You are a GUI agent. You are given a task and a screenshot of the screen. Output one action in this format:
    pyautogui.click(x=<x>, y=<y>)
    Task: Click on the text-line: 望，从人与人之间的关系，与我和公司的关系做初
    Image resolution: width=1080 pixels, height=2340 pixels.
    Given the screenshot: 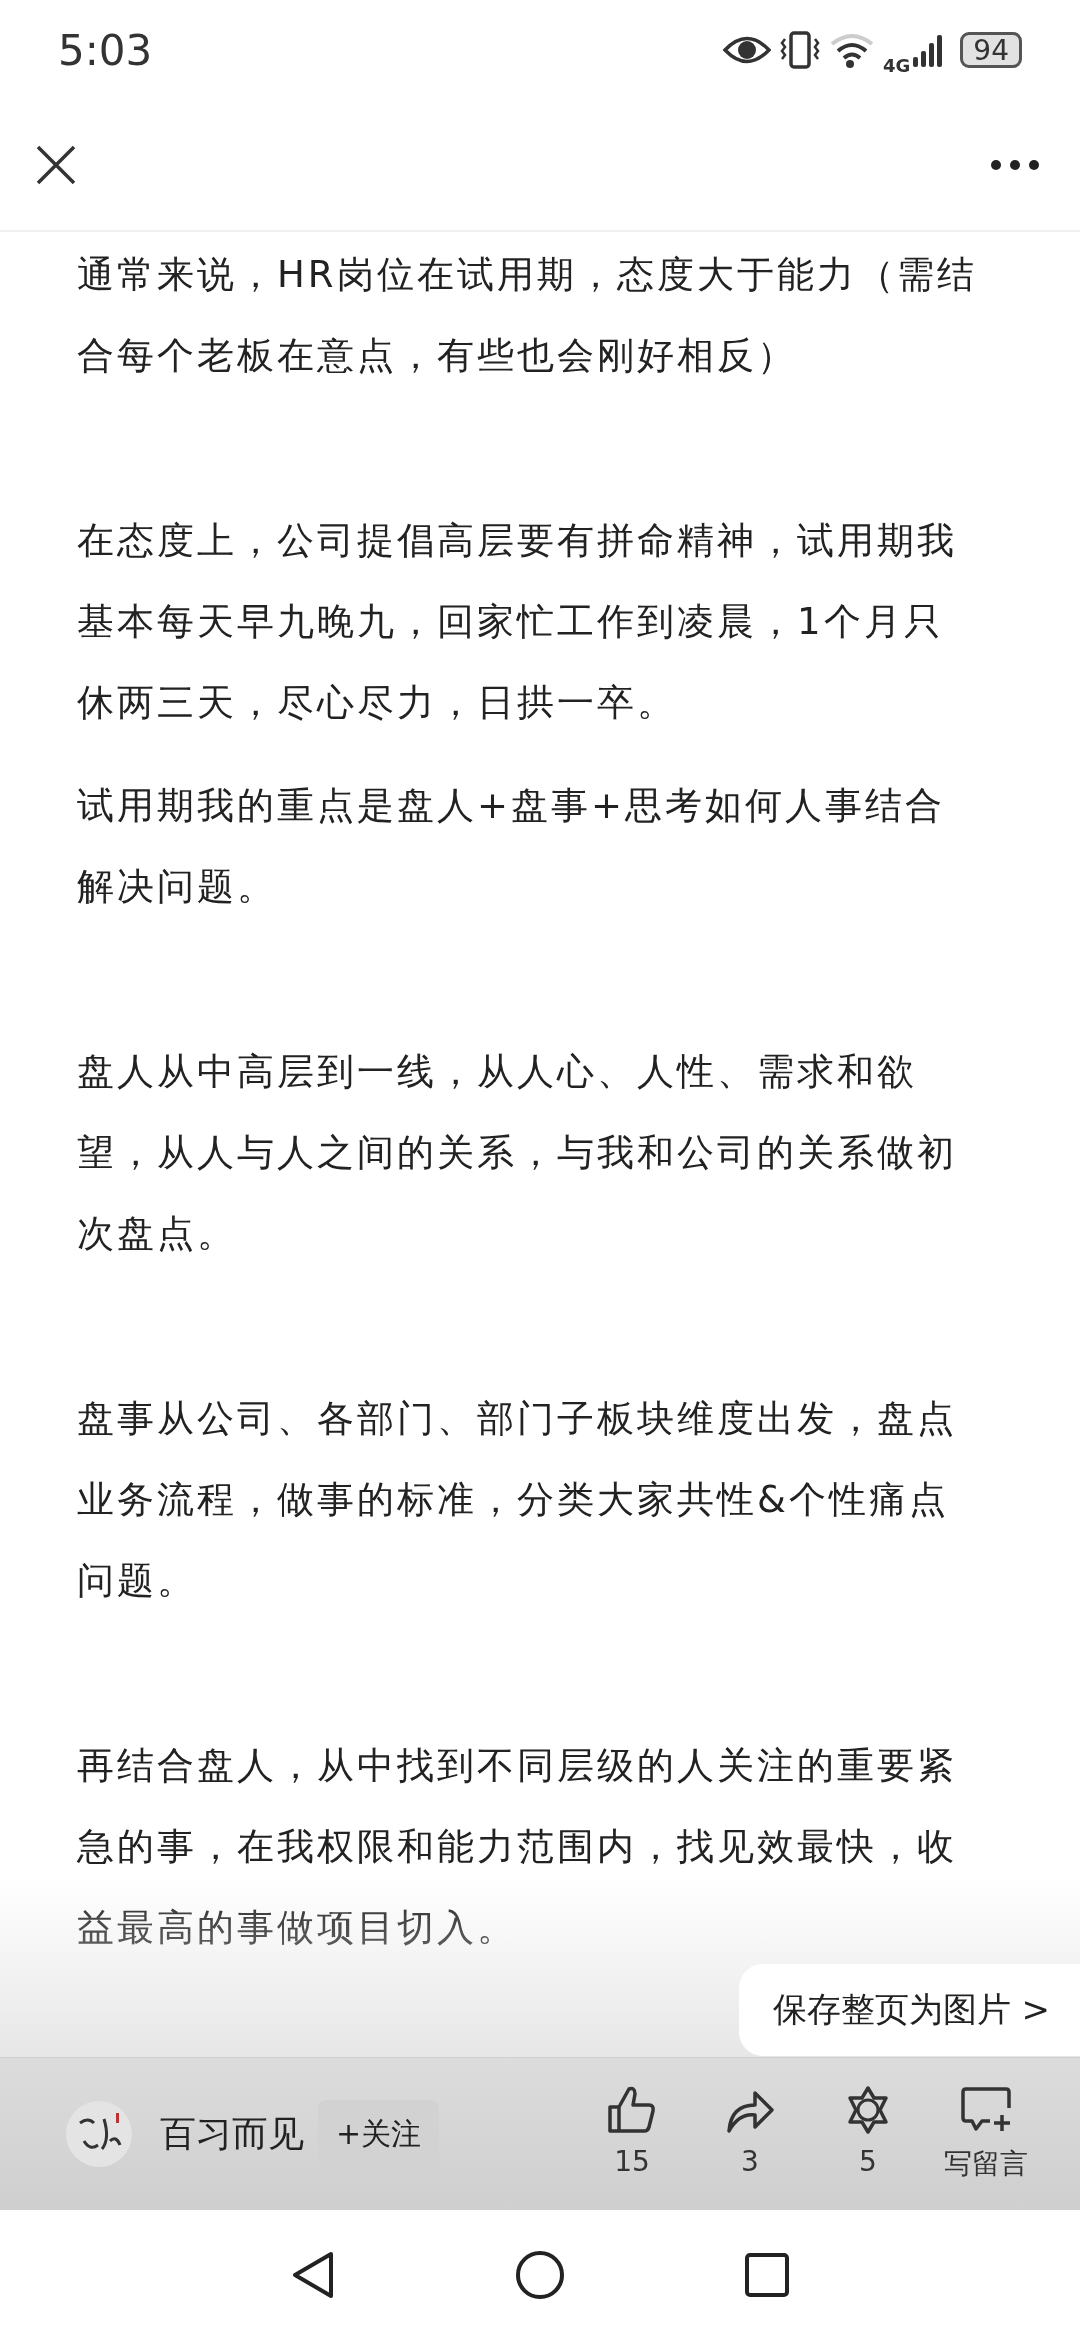 What is the action you would take?
    pyautogui.click(x=517, y=1153)
    